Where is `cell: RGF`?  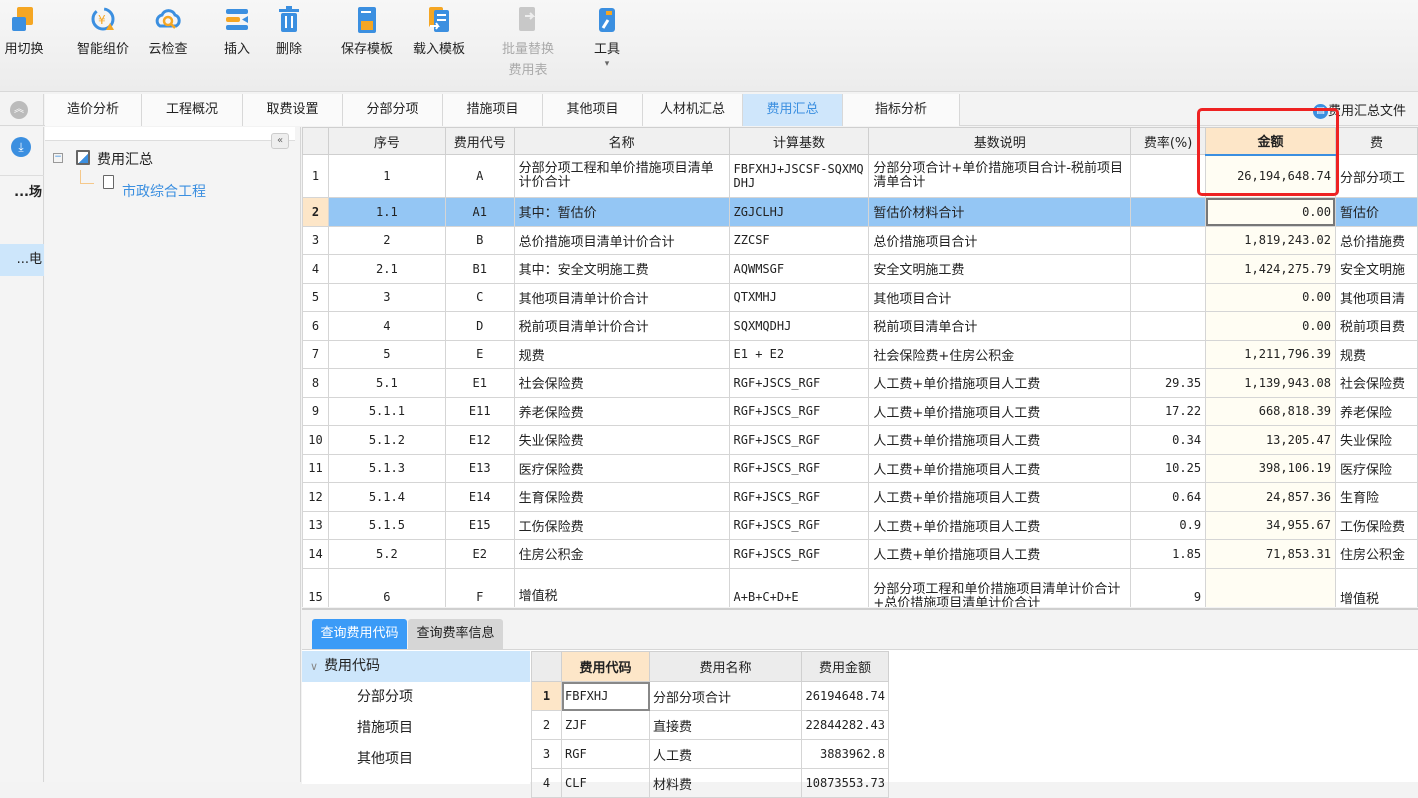 cell: RGF is located at coordinates (605, 754).